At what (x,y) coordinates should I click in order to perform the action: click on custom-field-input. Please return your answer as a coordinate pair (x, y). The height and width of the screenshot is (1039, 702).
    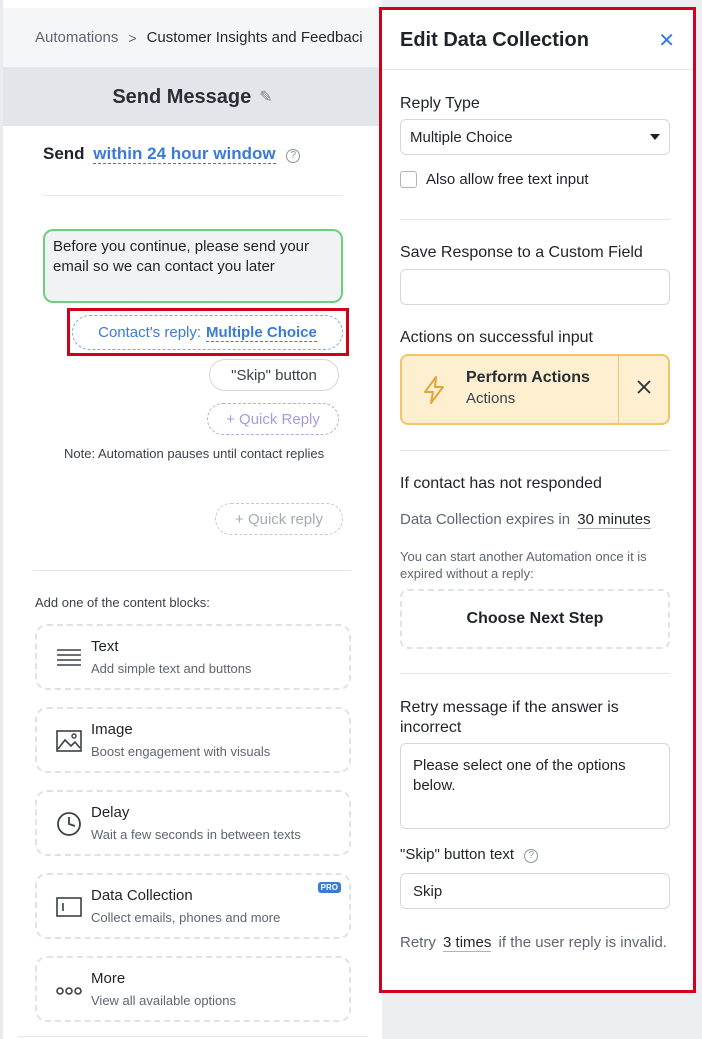
    Looking at the image, I should click on (535, 287).